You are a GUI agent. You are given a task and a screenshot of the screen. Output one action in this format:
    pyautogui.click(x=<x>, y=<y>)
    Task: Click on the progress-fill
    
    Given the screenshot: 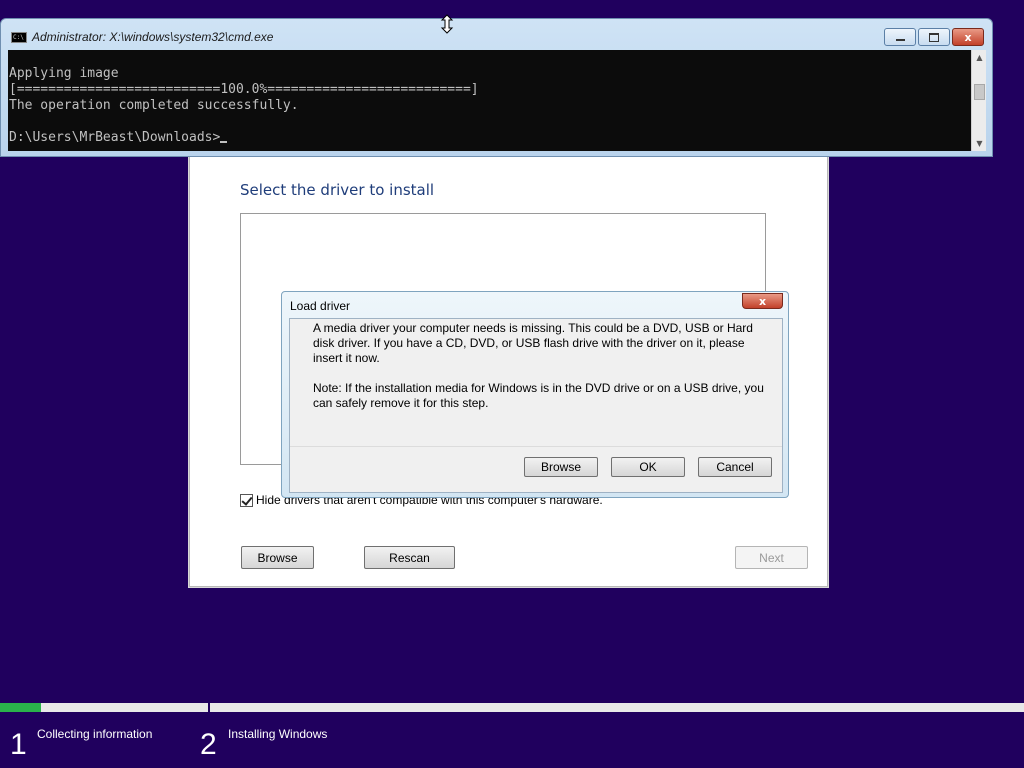 What is the action you would take?
    pyautogui.click(x=20, y=707)
    